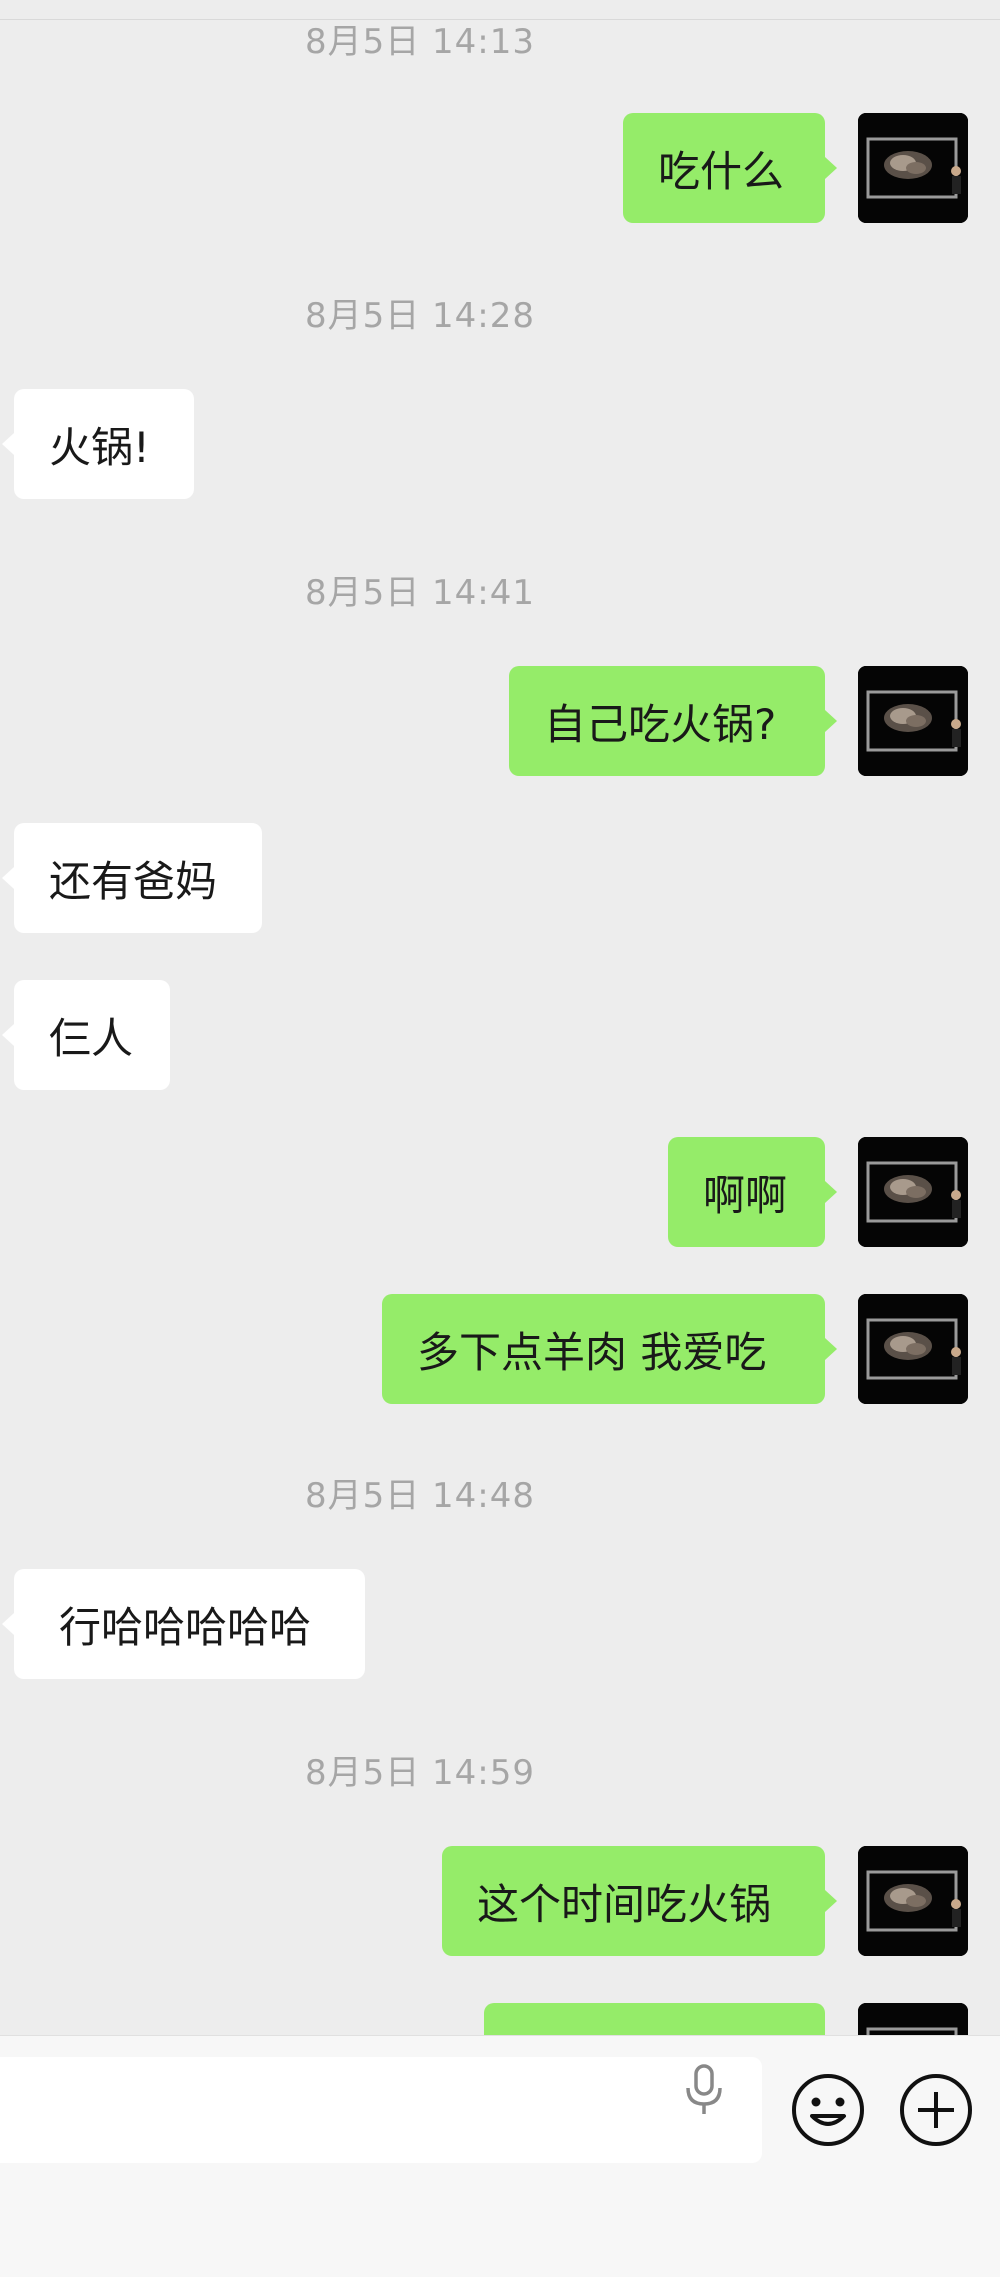  Describe the element at coordinates (420, 316) in the screenshot. I see `timestamp: 8月5日 14:28` at that location.